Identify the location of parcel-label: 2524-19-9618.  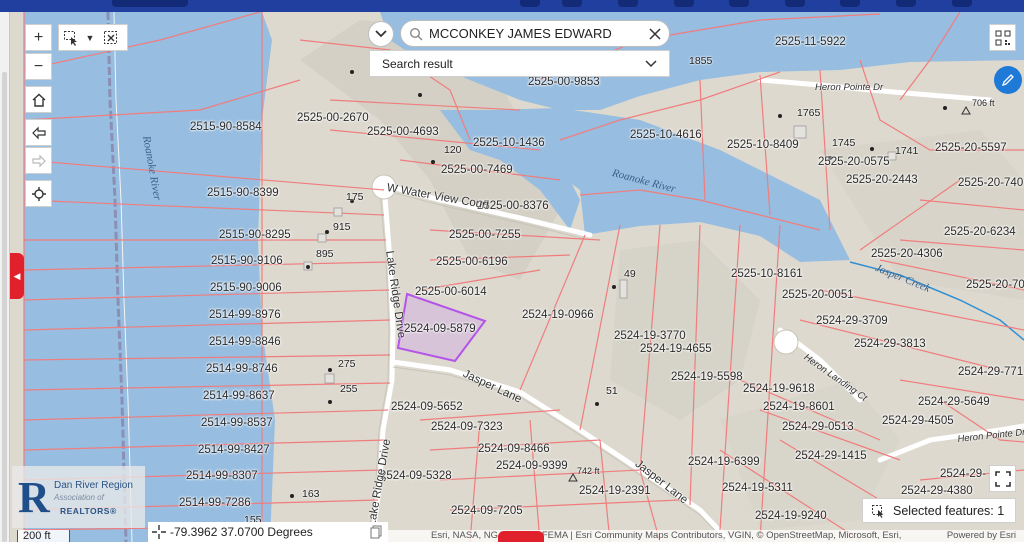
(779, 389).